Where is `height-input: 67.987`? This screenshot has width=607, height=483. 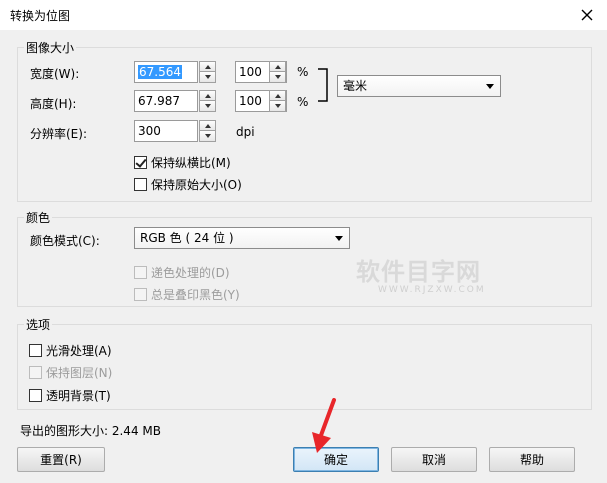
height-input: 67.987 is located at coordinates (166, 101).